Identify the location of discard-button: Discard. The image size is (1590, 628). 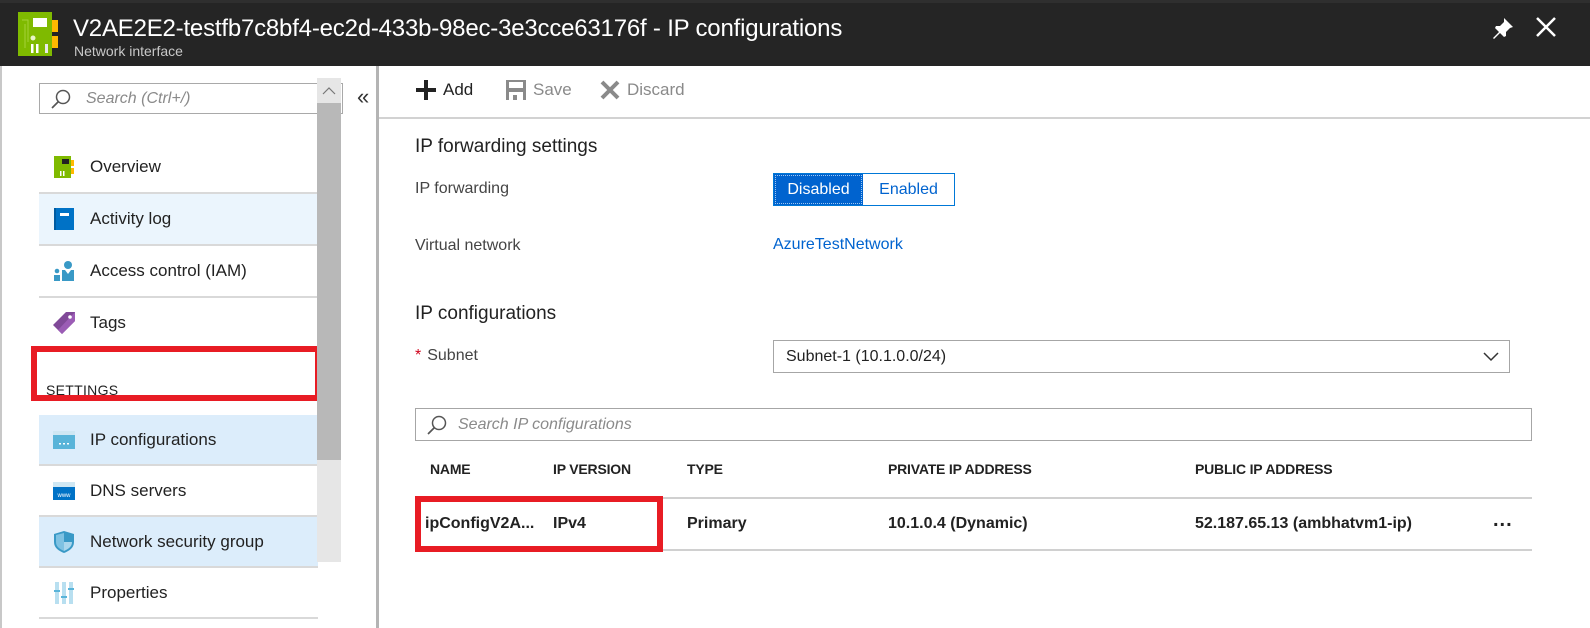
(642, 90).